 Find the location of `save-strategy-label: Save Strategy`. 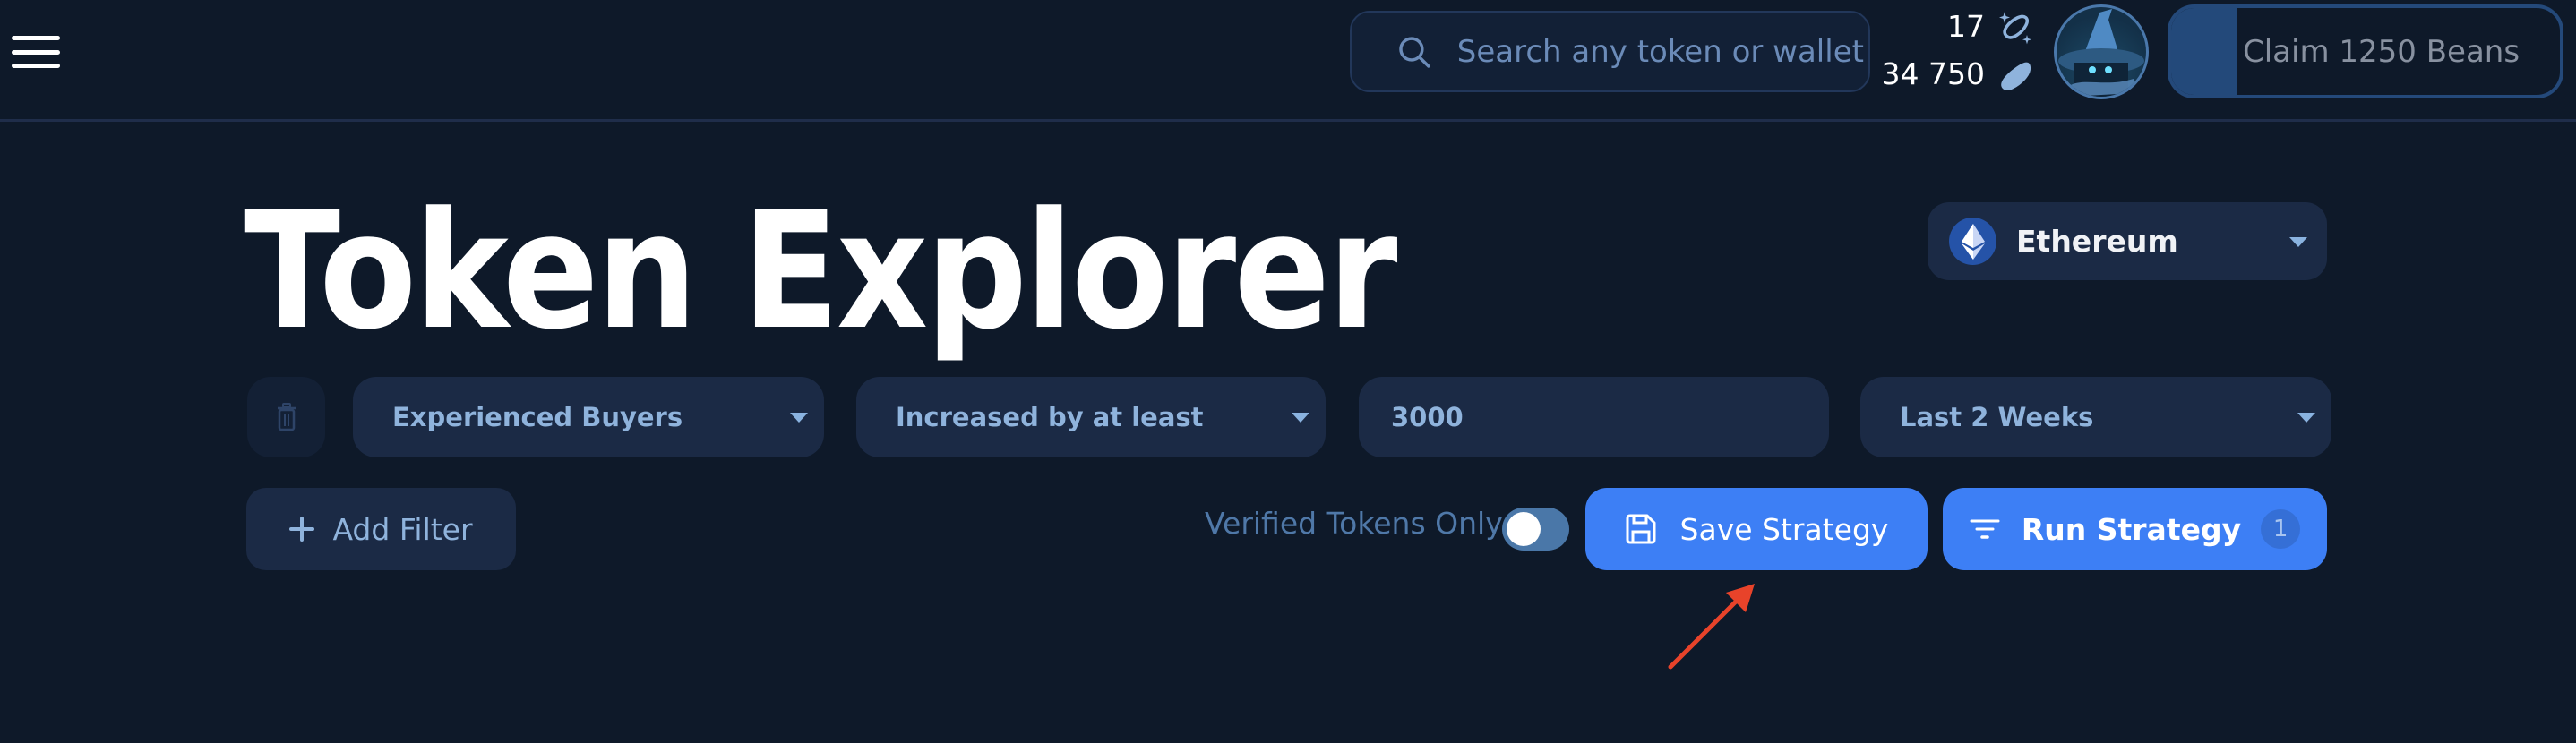

save-strategy-label: Save Strategy is located at coordinates (1784, 529).